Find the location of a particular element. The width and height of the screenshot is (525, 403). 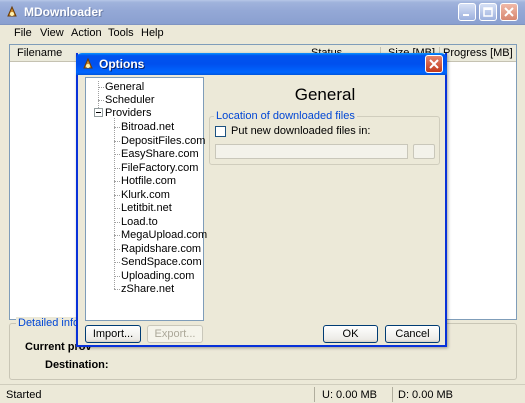

tree-collapse-icon is located at coordinates (98, 112).